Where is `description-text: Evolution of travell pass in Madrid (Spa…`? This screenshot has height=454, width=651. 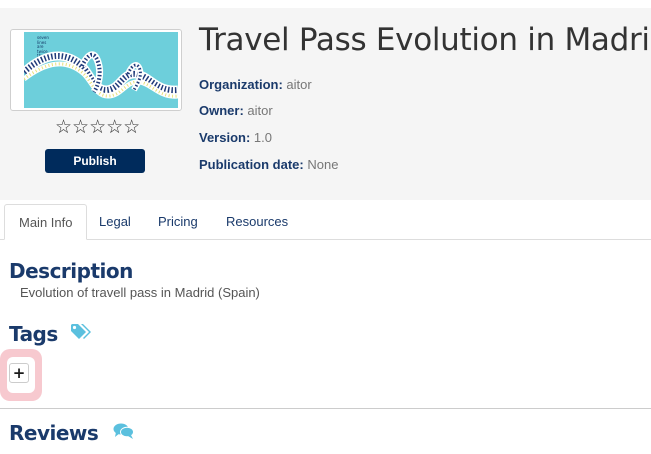 description-text: Evolution of travell pass in Madrid (Spa… is located at coordinates (140, 292).